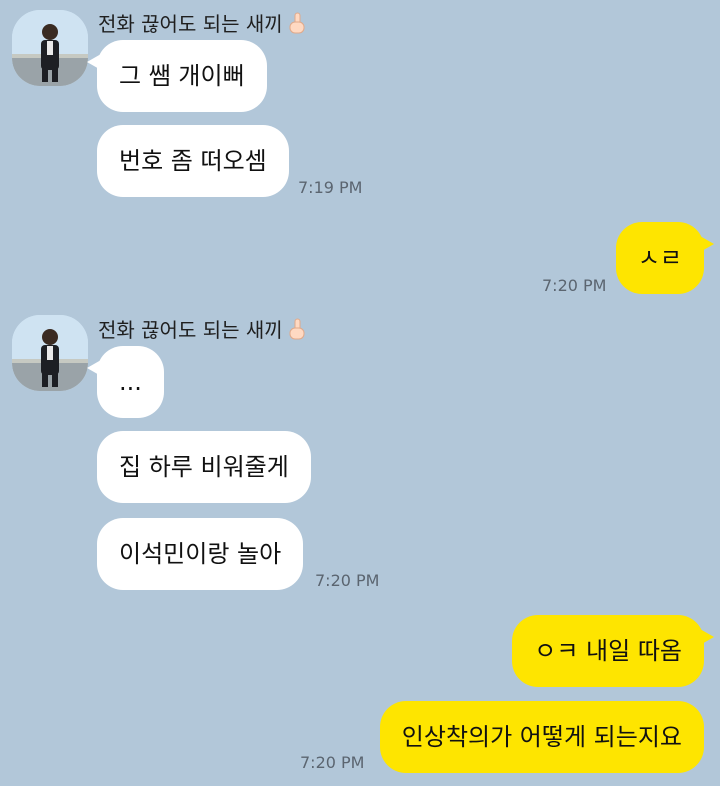  What do you see at coordinates (608, 651) in the screenshot?
I see `message-text: ㅇㅋ 내일 따옴` at bounding box center [608, 651].